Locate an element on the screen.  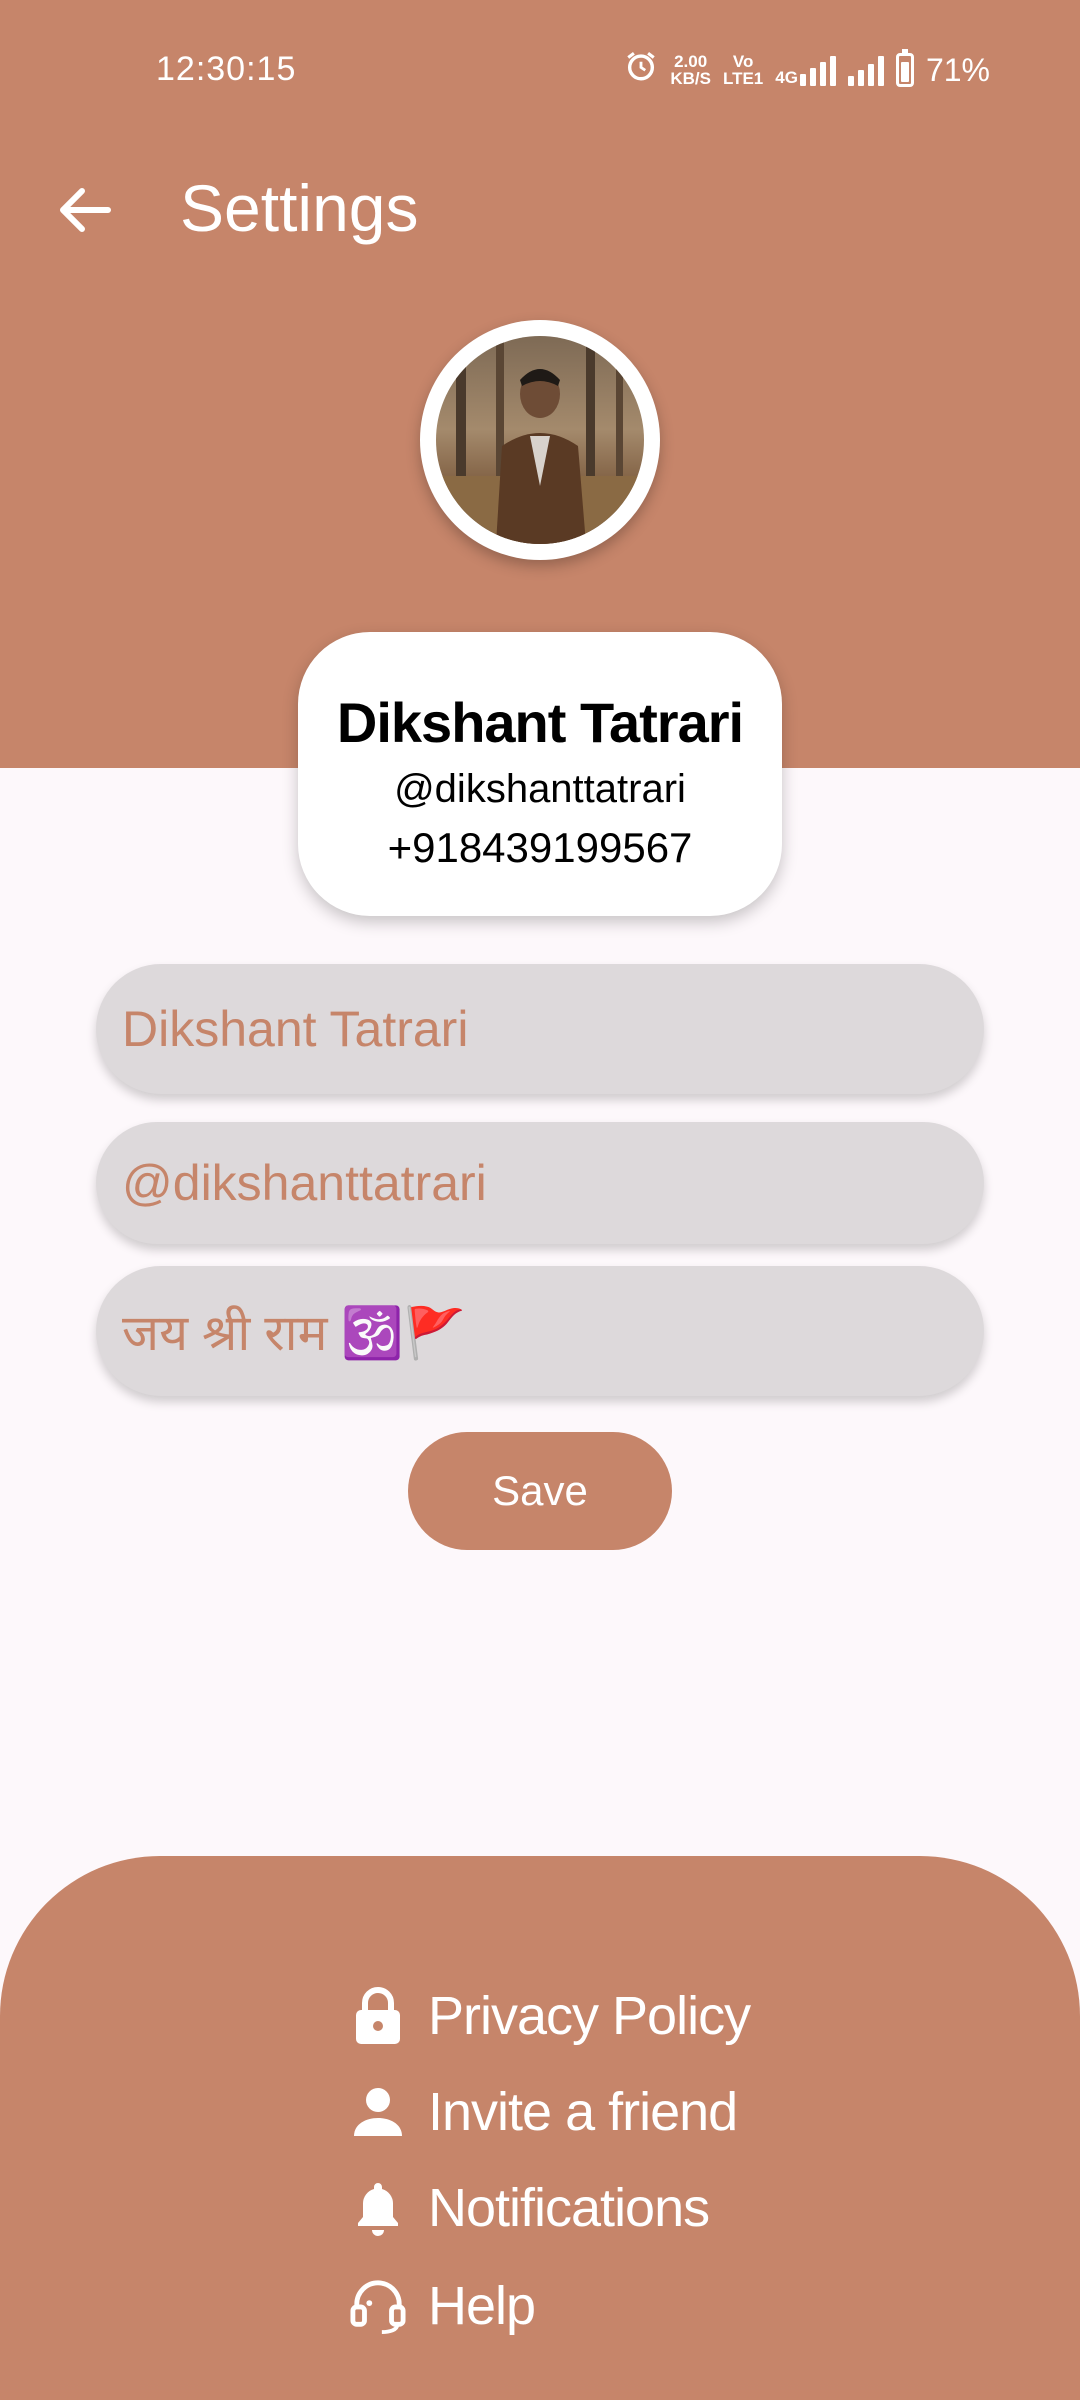
signal-4g-icon: 4G is located at coordinates (805, 70).